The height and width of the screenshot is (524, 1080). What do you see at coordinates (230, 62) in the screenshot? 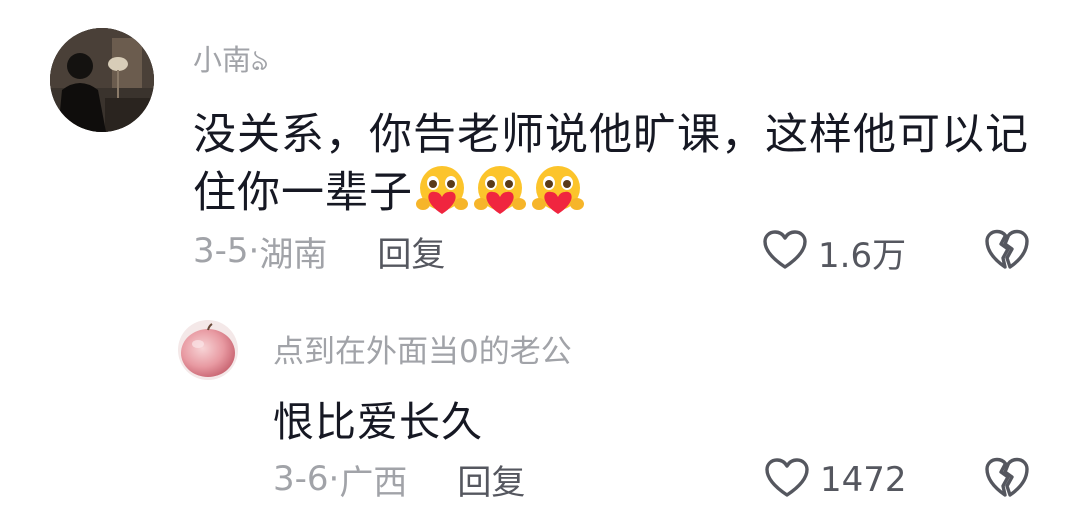
I see `comment-username: 小南ঌ` at bounding box center [230, 62].